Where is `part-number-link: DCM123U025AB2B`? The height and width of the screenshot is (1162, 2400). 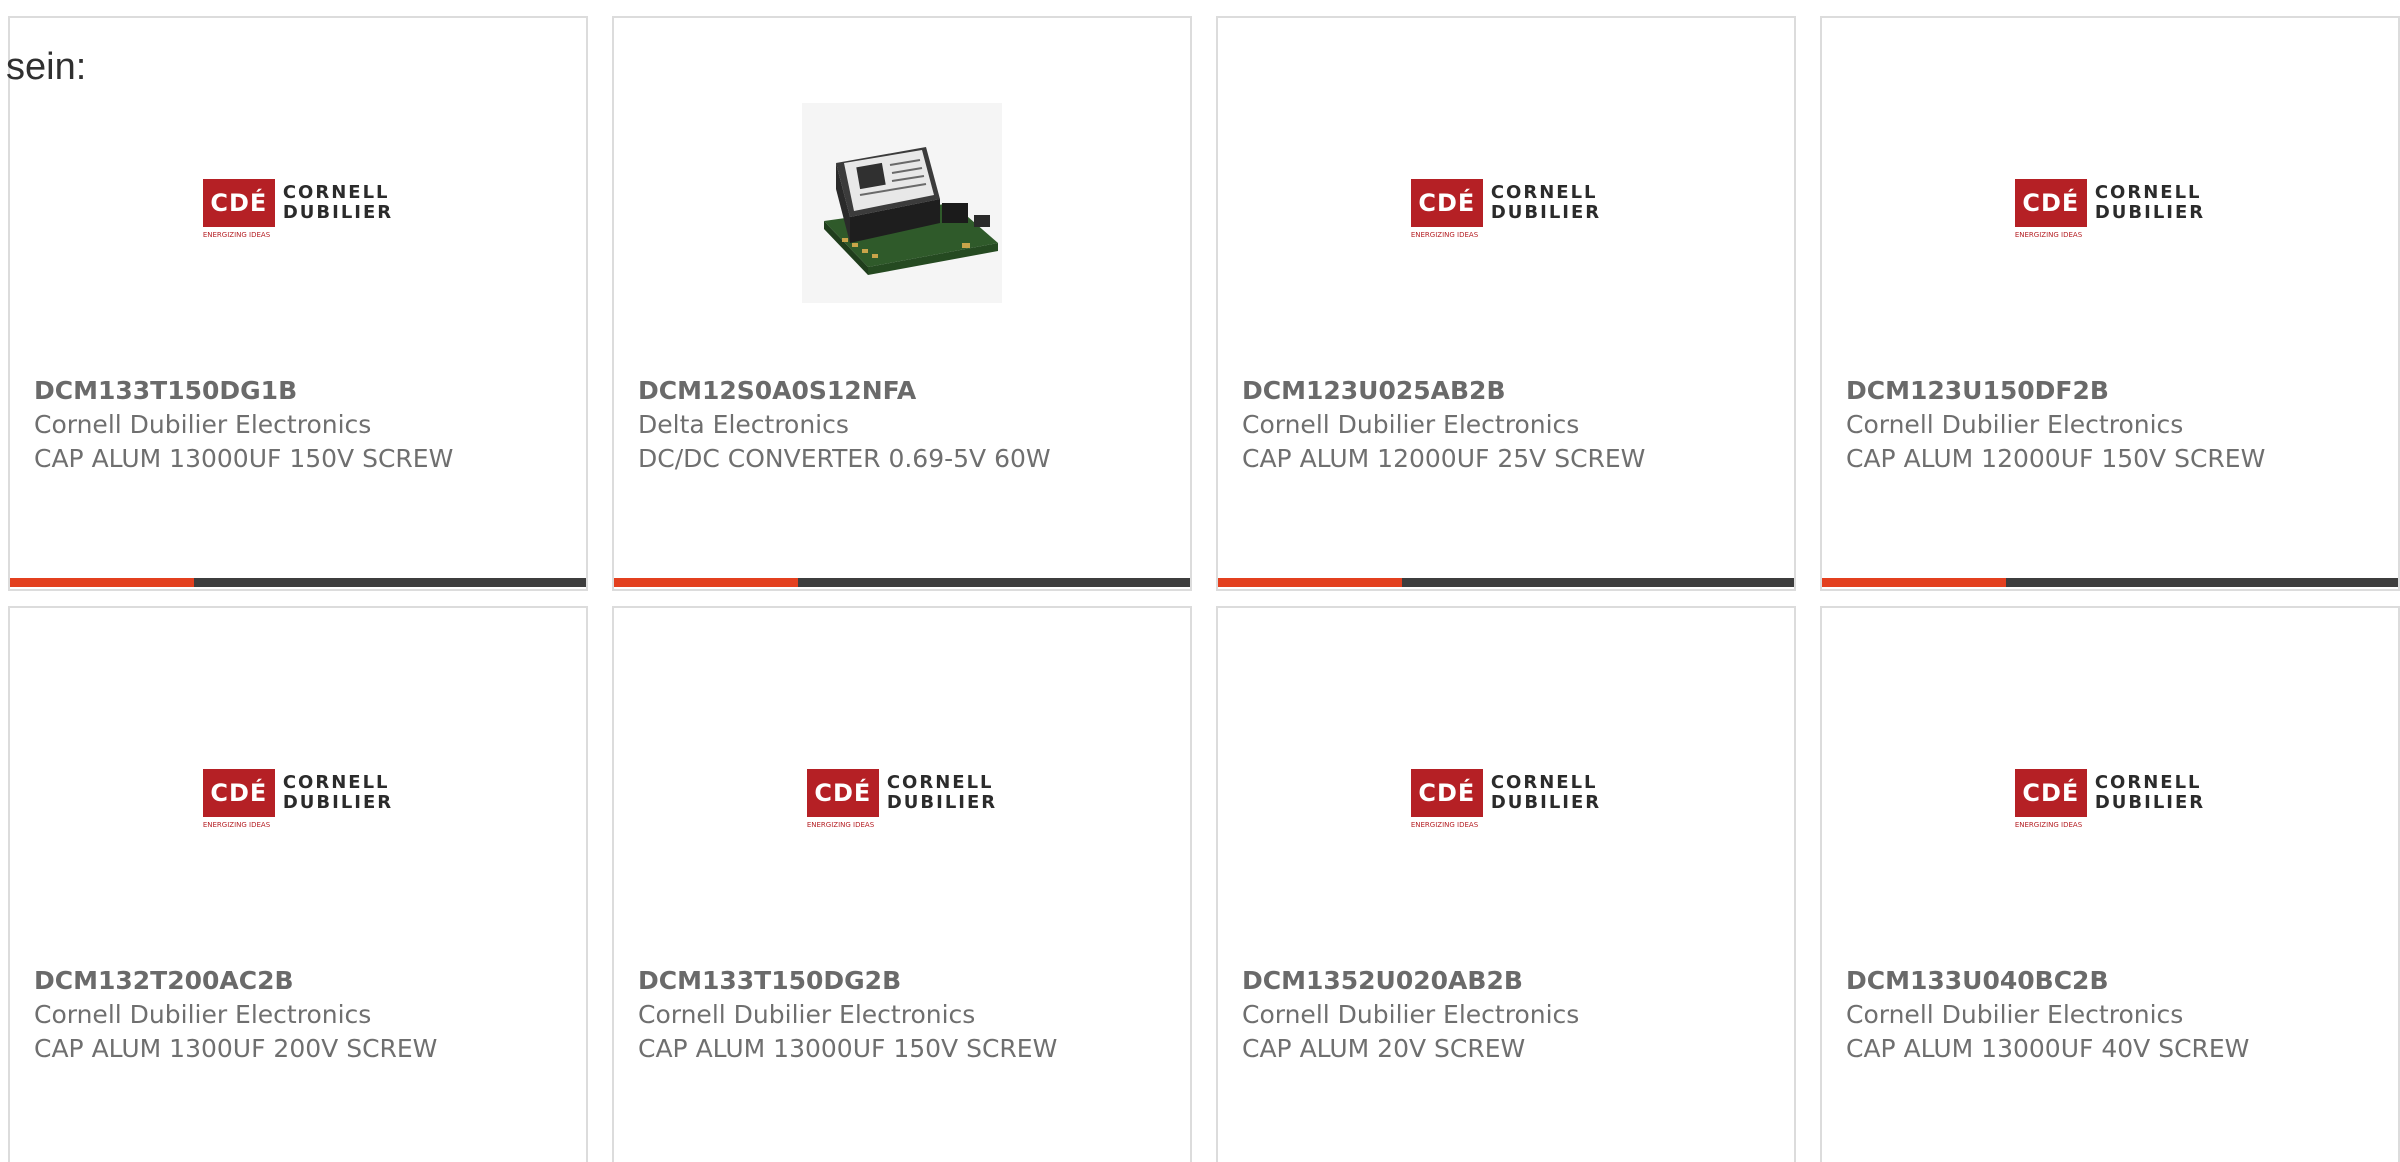 part-number-link: DCM123U025AB2B is located at coordinates (1510, 391).